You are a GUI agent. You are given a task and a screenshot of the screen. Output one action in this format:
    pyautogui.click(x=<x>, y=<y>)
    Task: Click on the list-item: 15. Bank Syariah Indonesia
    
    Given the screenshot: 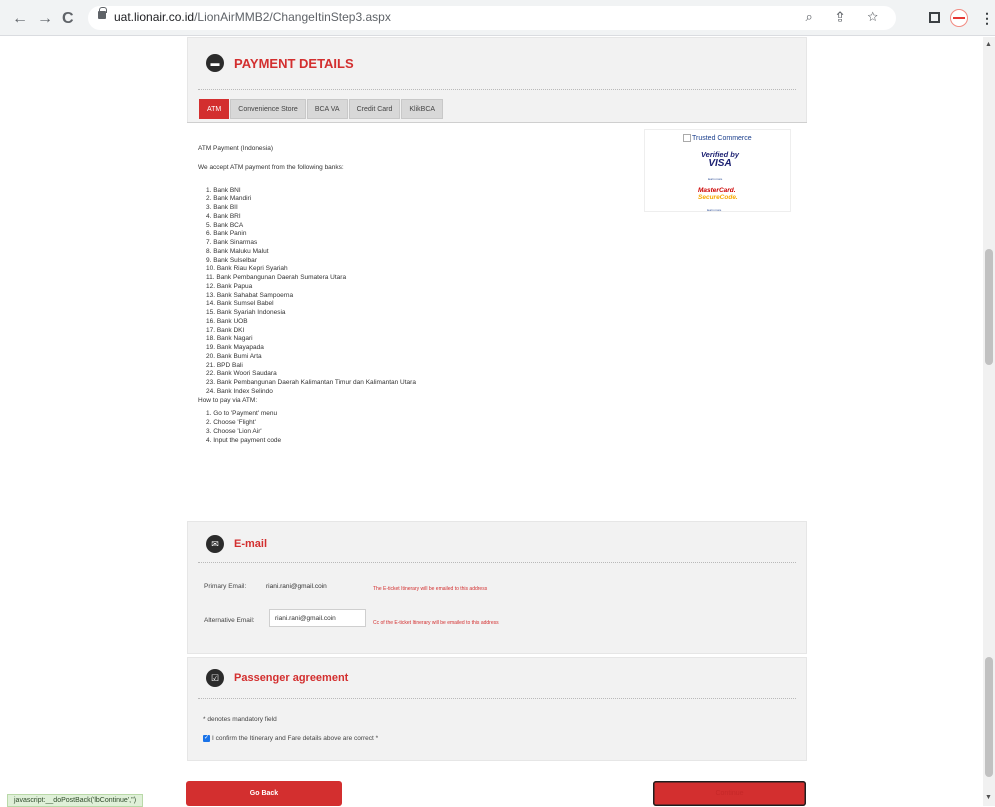 What is the action you would take?
    pyautogui.click(x=246, y=312)
    